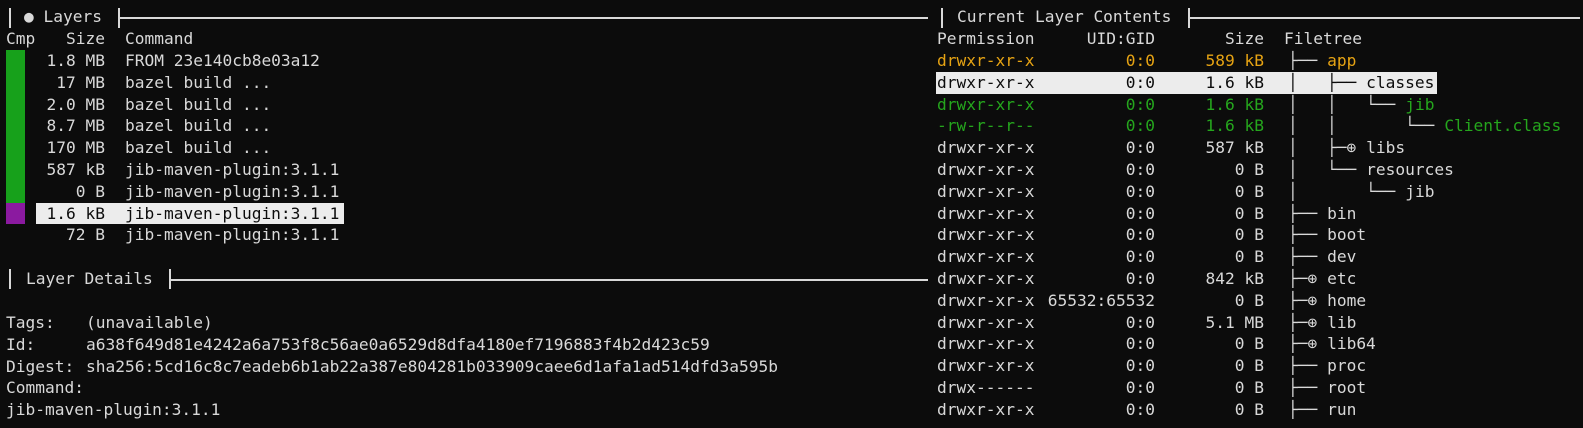 The height and width of the screenshot is (428, 1583). What do you see at coordinates (1420, 104) in the screenshot?
I see `file-name: jib` at bounding box center [1420, 104].